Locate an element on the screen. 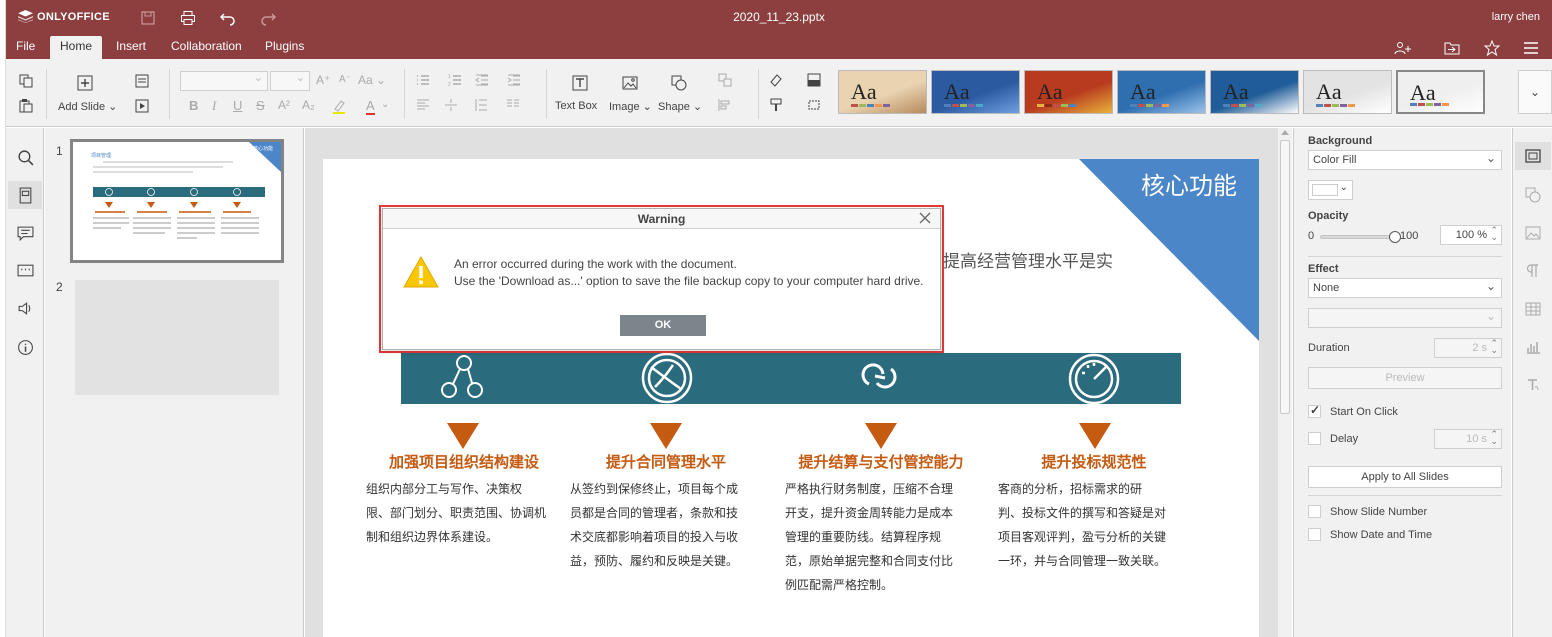 The height and width of the screenshot is (637, 1552). effect-type-select is located at coordinates (1405, 318).